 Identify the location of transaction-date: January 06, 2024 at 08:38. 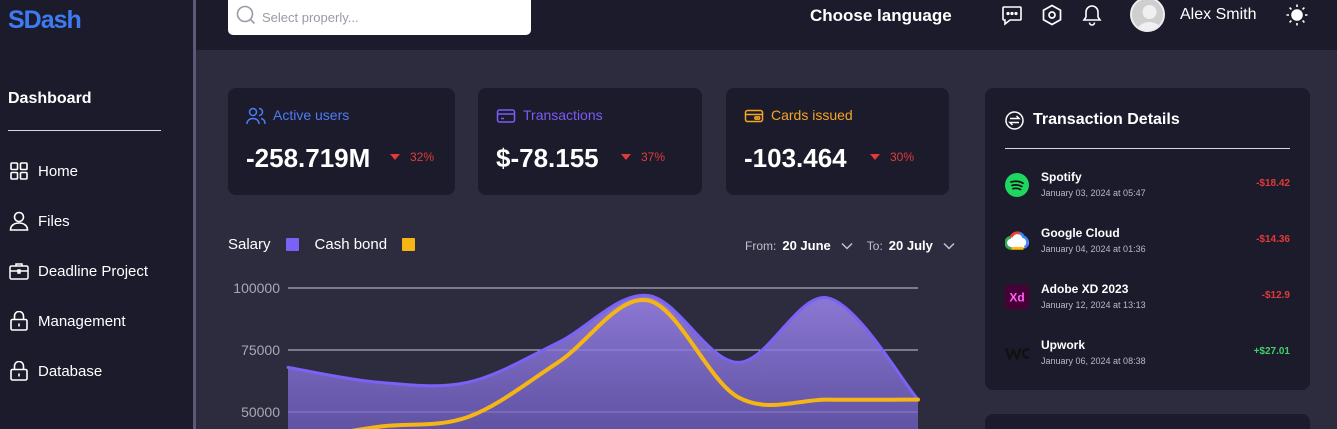
(1093, 361).